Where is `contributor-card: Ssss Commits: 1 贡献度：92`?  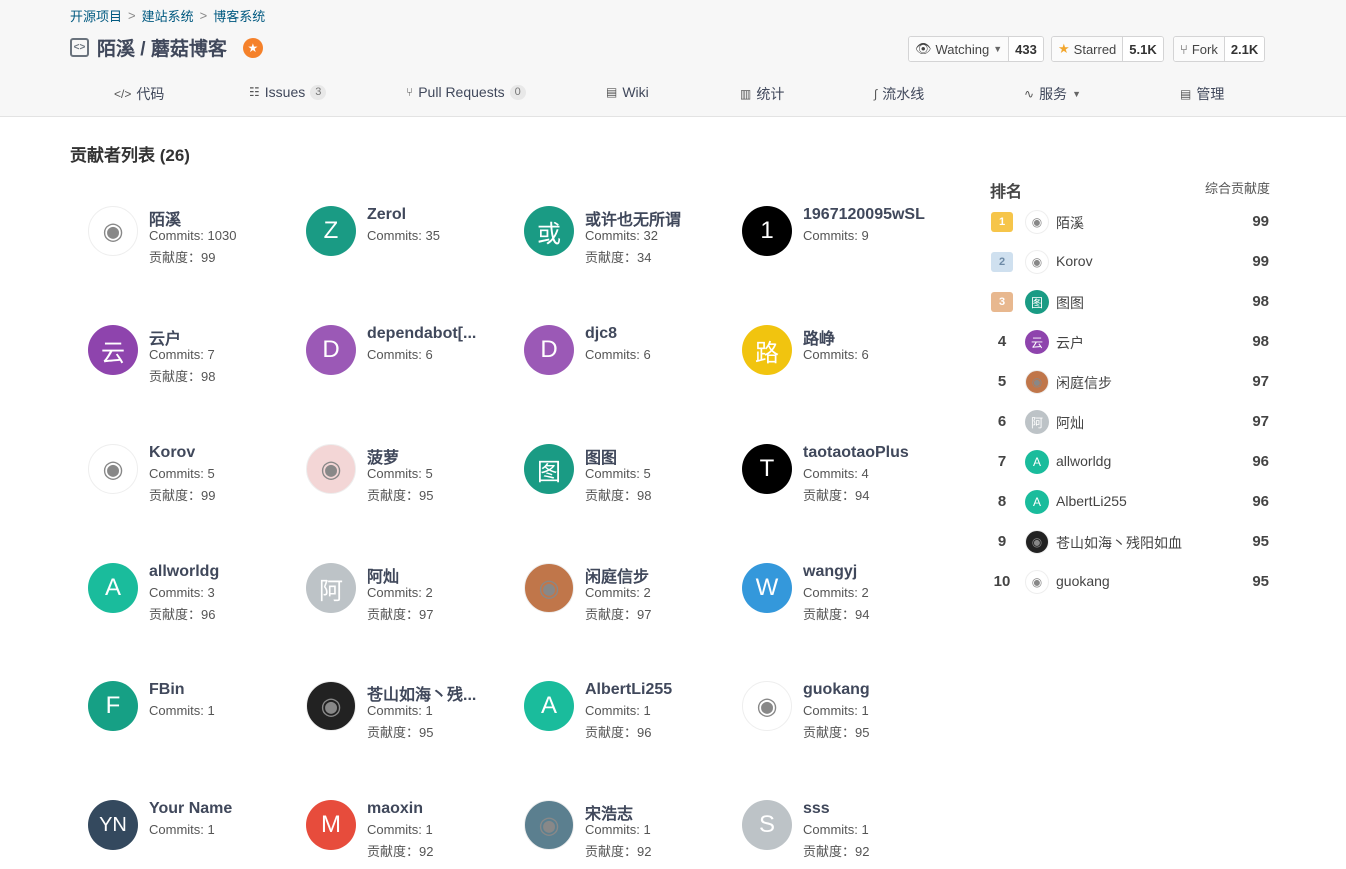 contributor-card: Ssss Commits: 1 贡献度：92 is located at coordinates (847, 821).